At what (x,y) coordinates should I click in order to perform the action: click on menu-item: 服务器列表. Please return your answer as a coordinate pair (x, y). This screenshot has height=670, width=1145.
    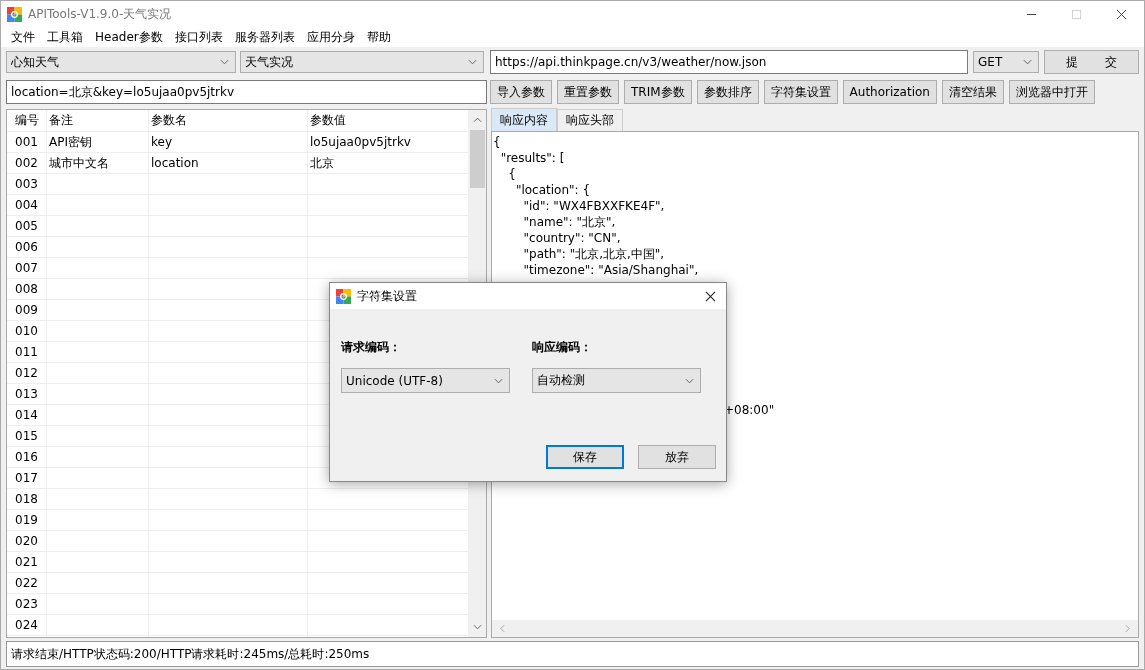
    Looking at the image, I should click on (264, 37).